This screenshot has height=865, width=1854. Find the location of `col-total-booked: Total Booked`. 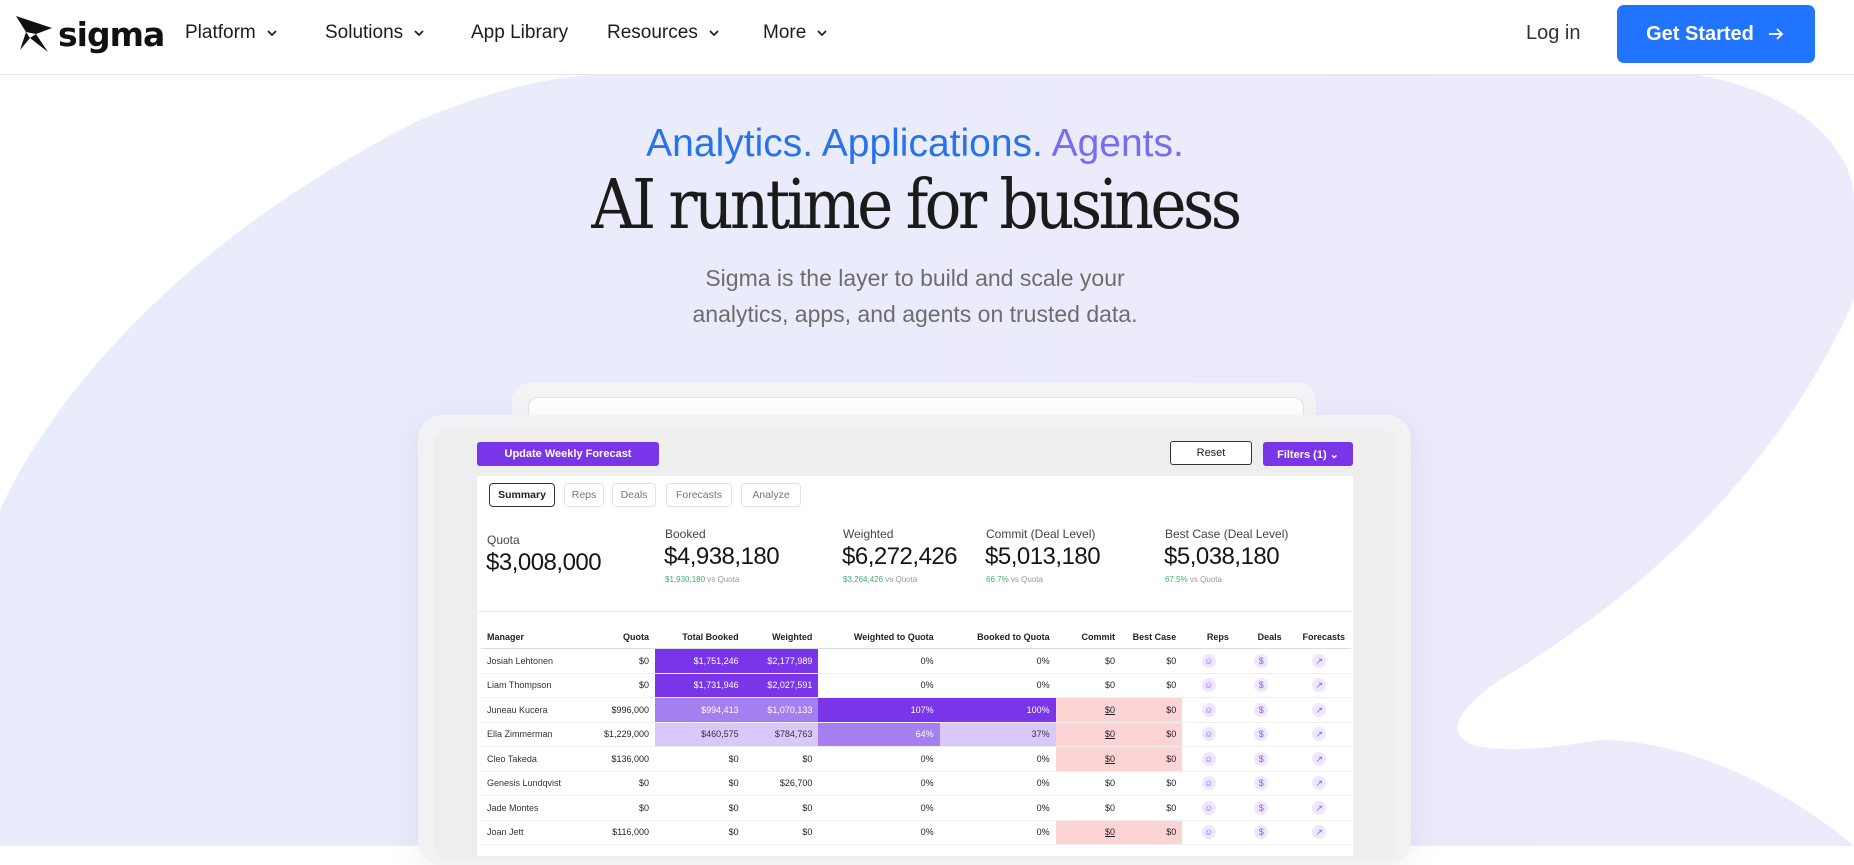

col-total-booked: Total Booked is located at coordinates (699, 637).